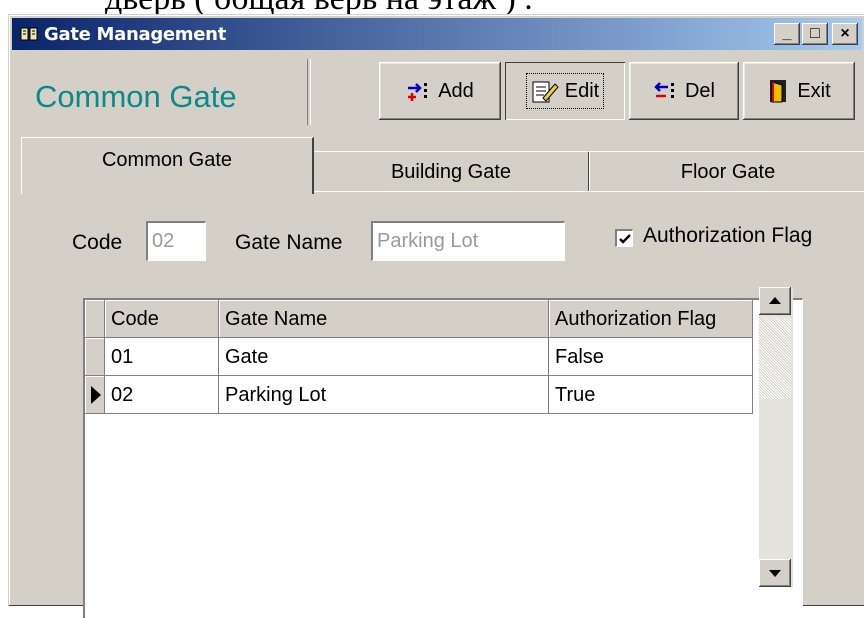  I want to click on delete-label: Del, so click(699, 90).